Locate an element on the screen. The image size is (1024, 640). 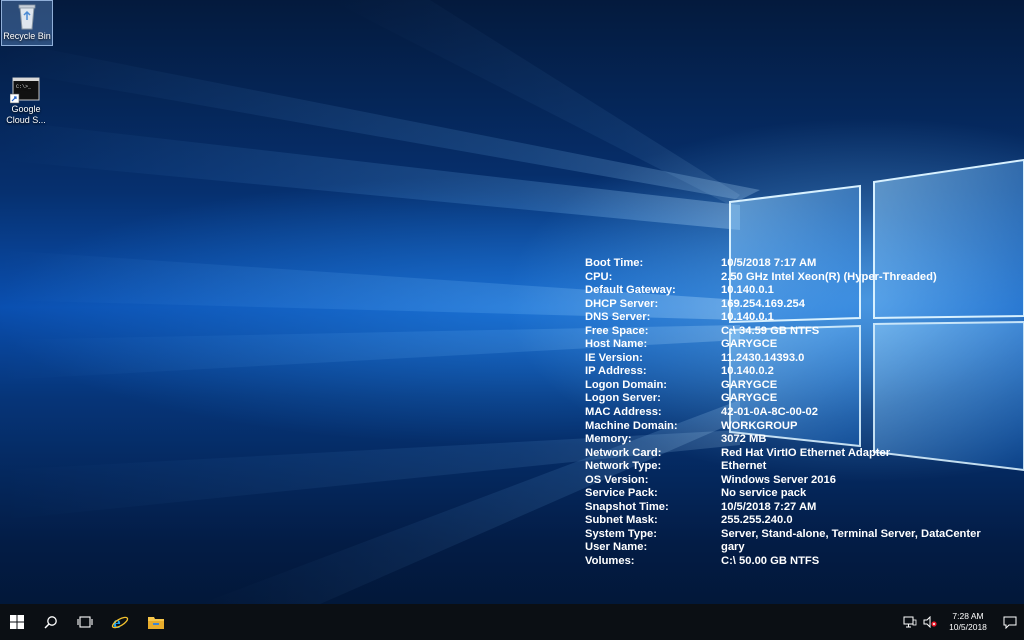
bginfo-value: 11.2430.14393.0 is located at coordinates (763, 357).